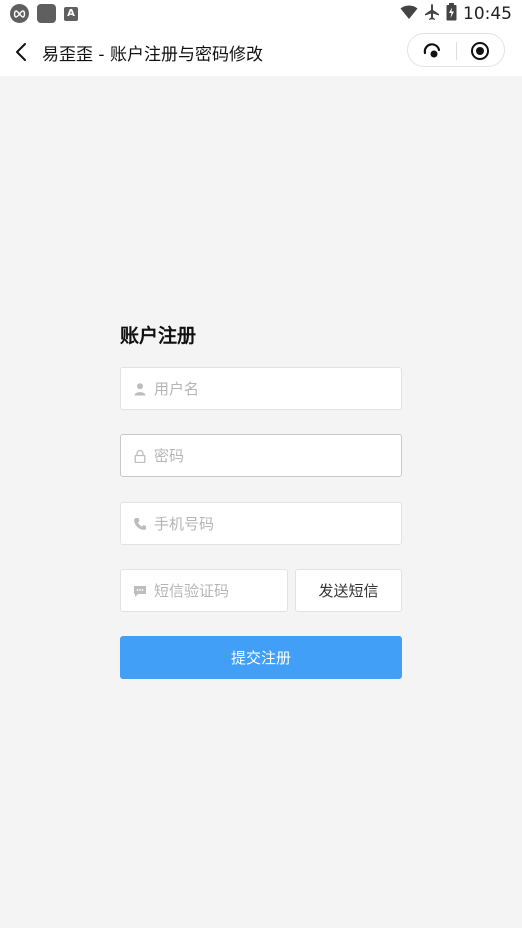 The image size is (522, 928). I want to click on password-input, so click(274, 455).